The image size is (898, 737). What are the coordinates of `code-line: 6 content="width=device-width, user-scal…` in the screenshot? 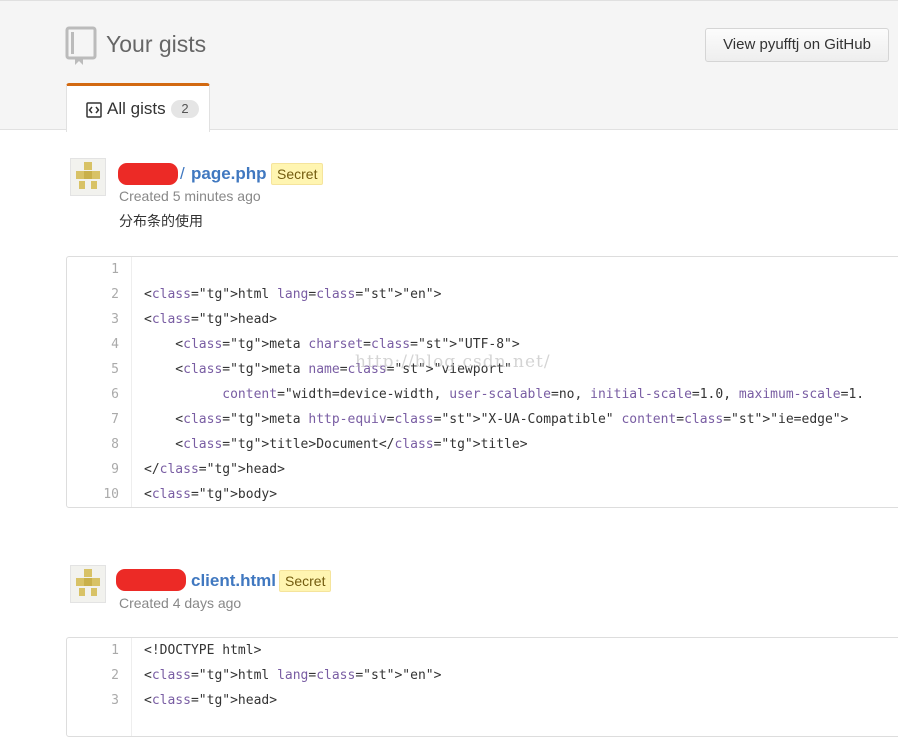 It's located at (482, 394).